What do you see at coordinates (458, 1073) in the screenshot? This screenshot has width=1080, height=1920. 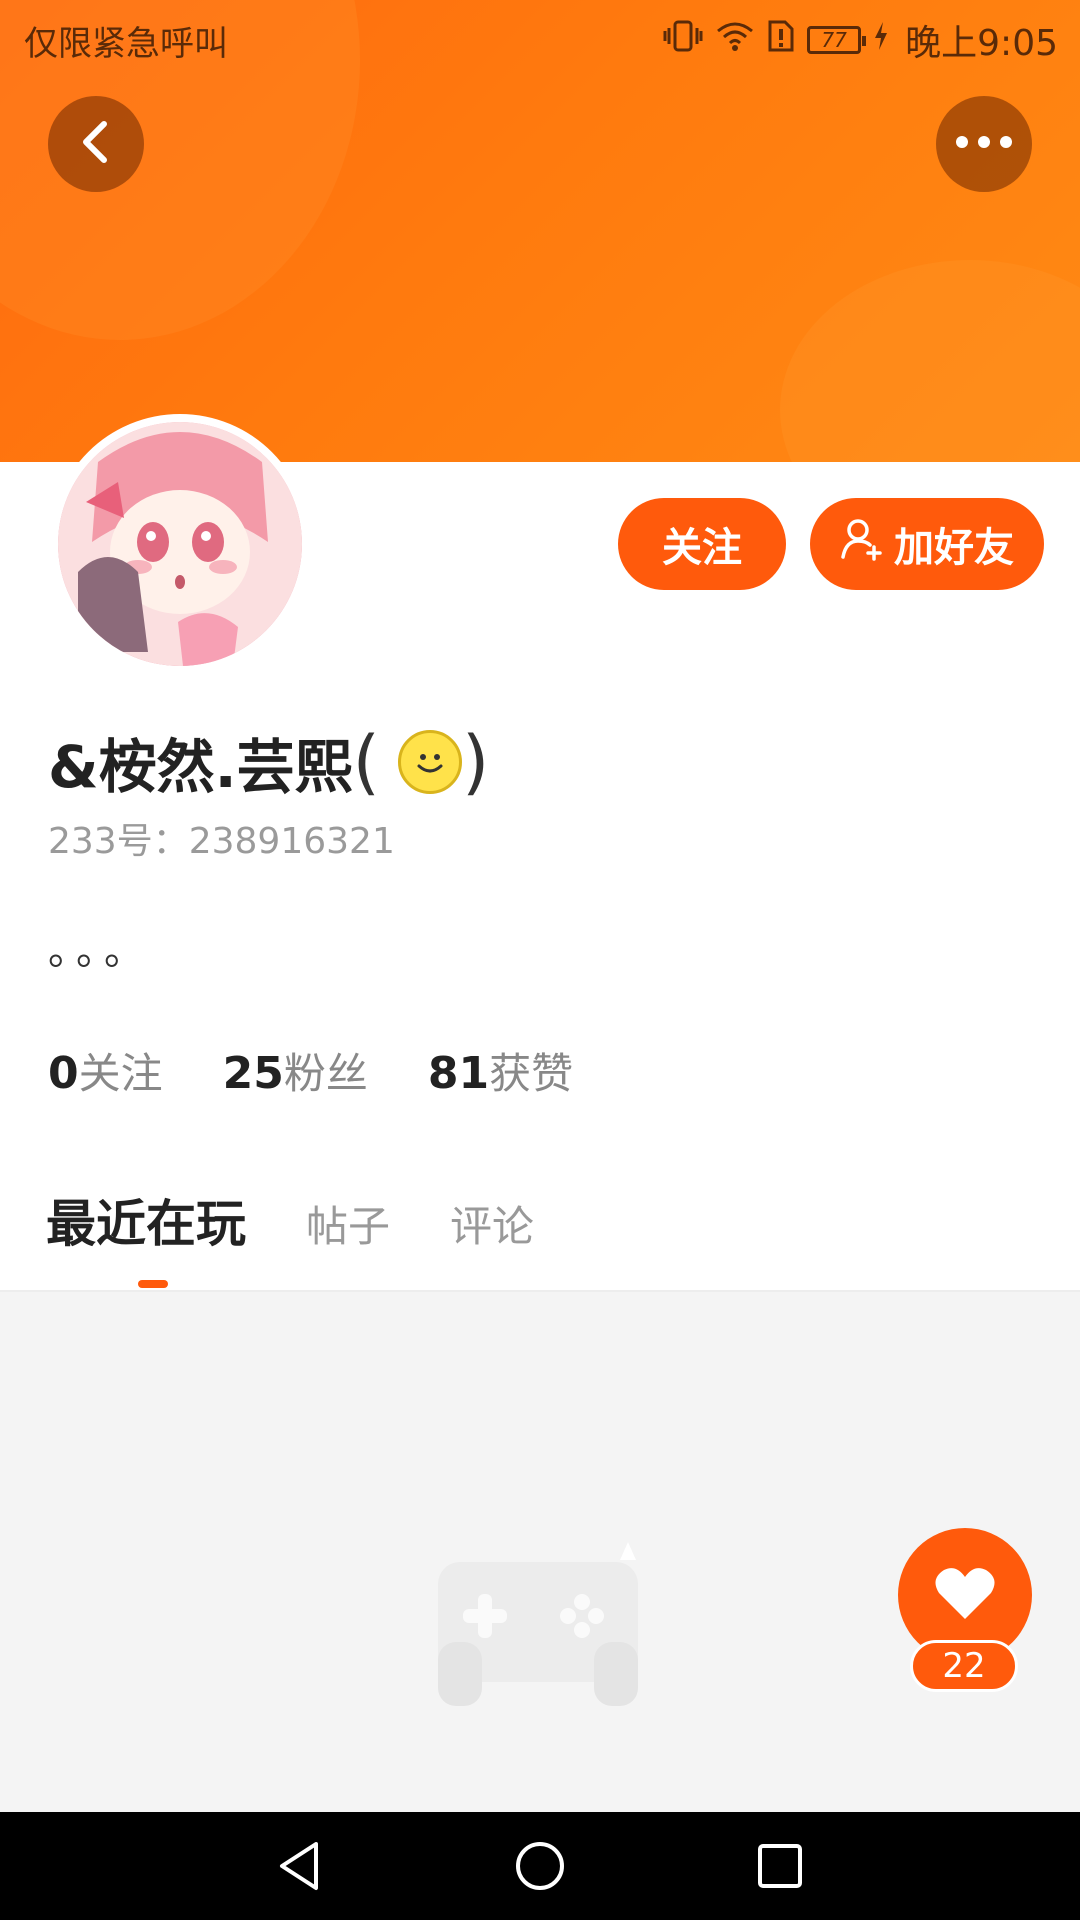 I see `stat-value: 81` at bounding box center [458, 1073].